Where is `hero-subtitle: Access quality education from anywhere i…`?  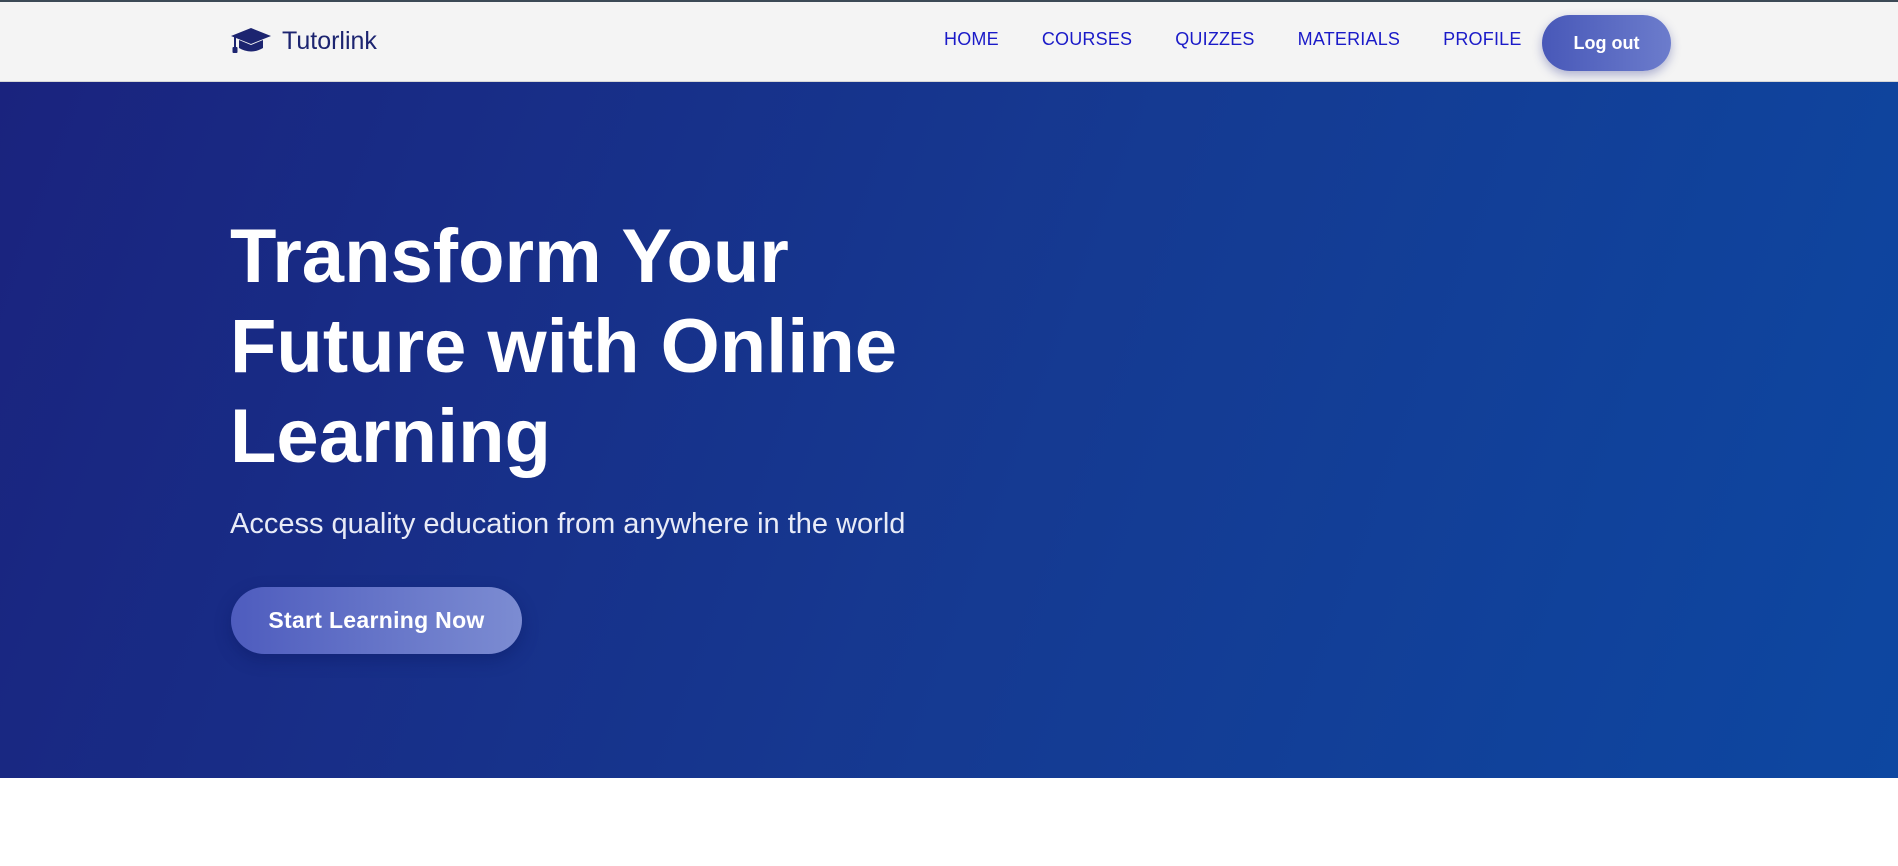
hero-subtitle: Access quality education from anywhere i… is located at coordinates (568, 524).